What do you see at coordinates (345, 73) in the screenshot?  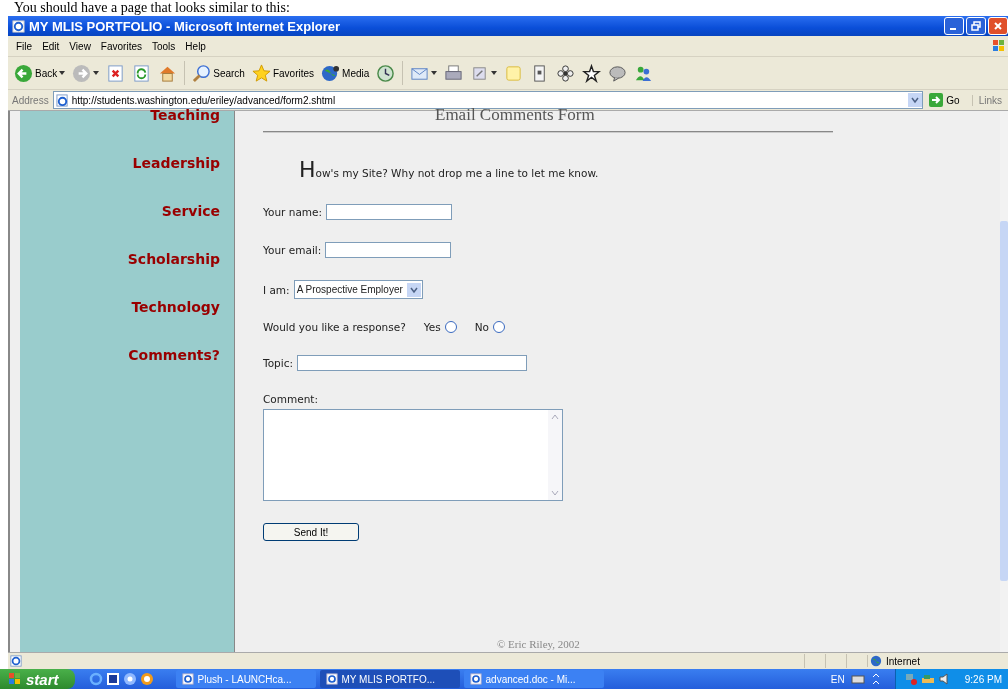 I see `toolbar-button: Media` at bounding box center [345, 73].